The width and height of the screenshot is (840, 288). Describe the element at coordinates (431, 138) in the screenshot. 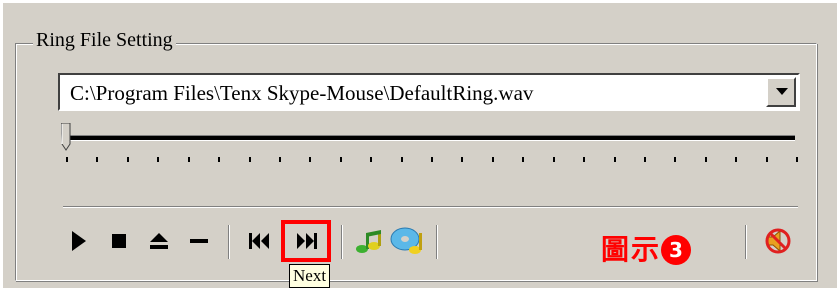

I see `slider-track` at that location.